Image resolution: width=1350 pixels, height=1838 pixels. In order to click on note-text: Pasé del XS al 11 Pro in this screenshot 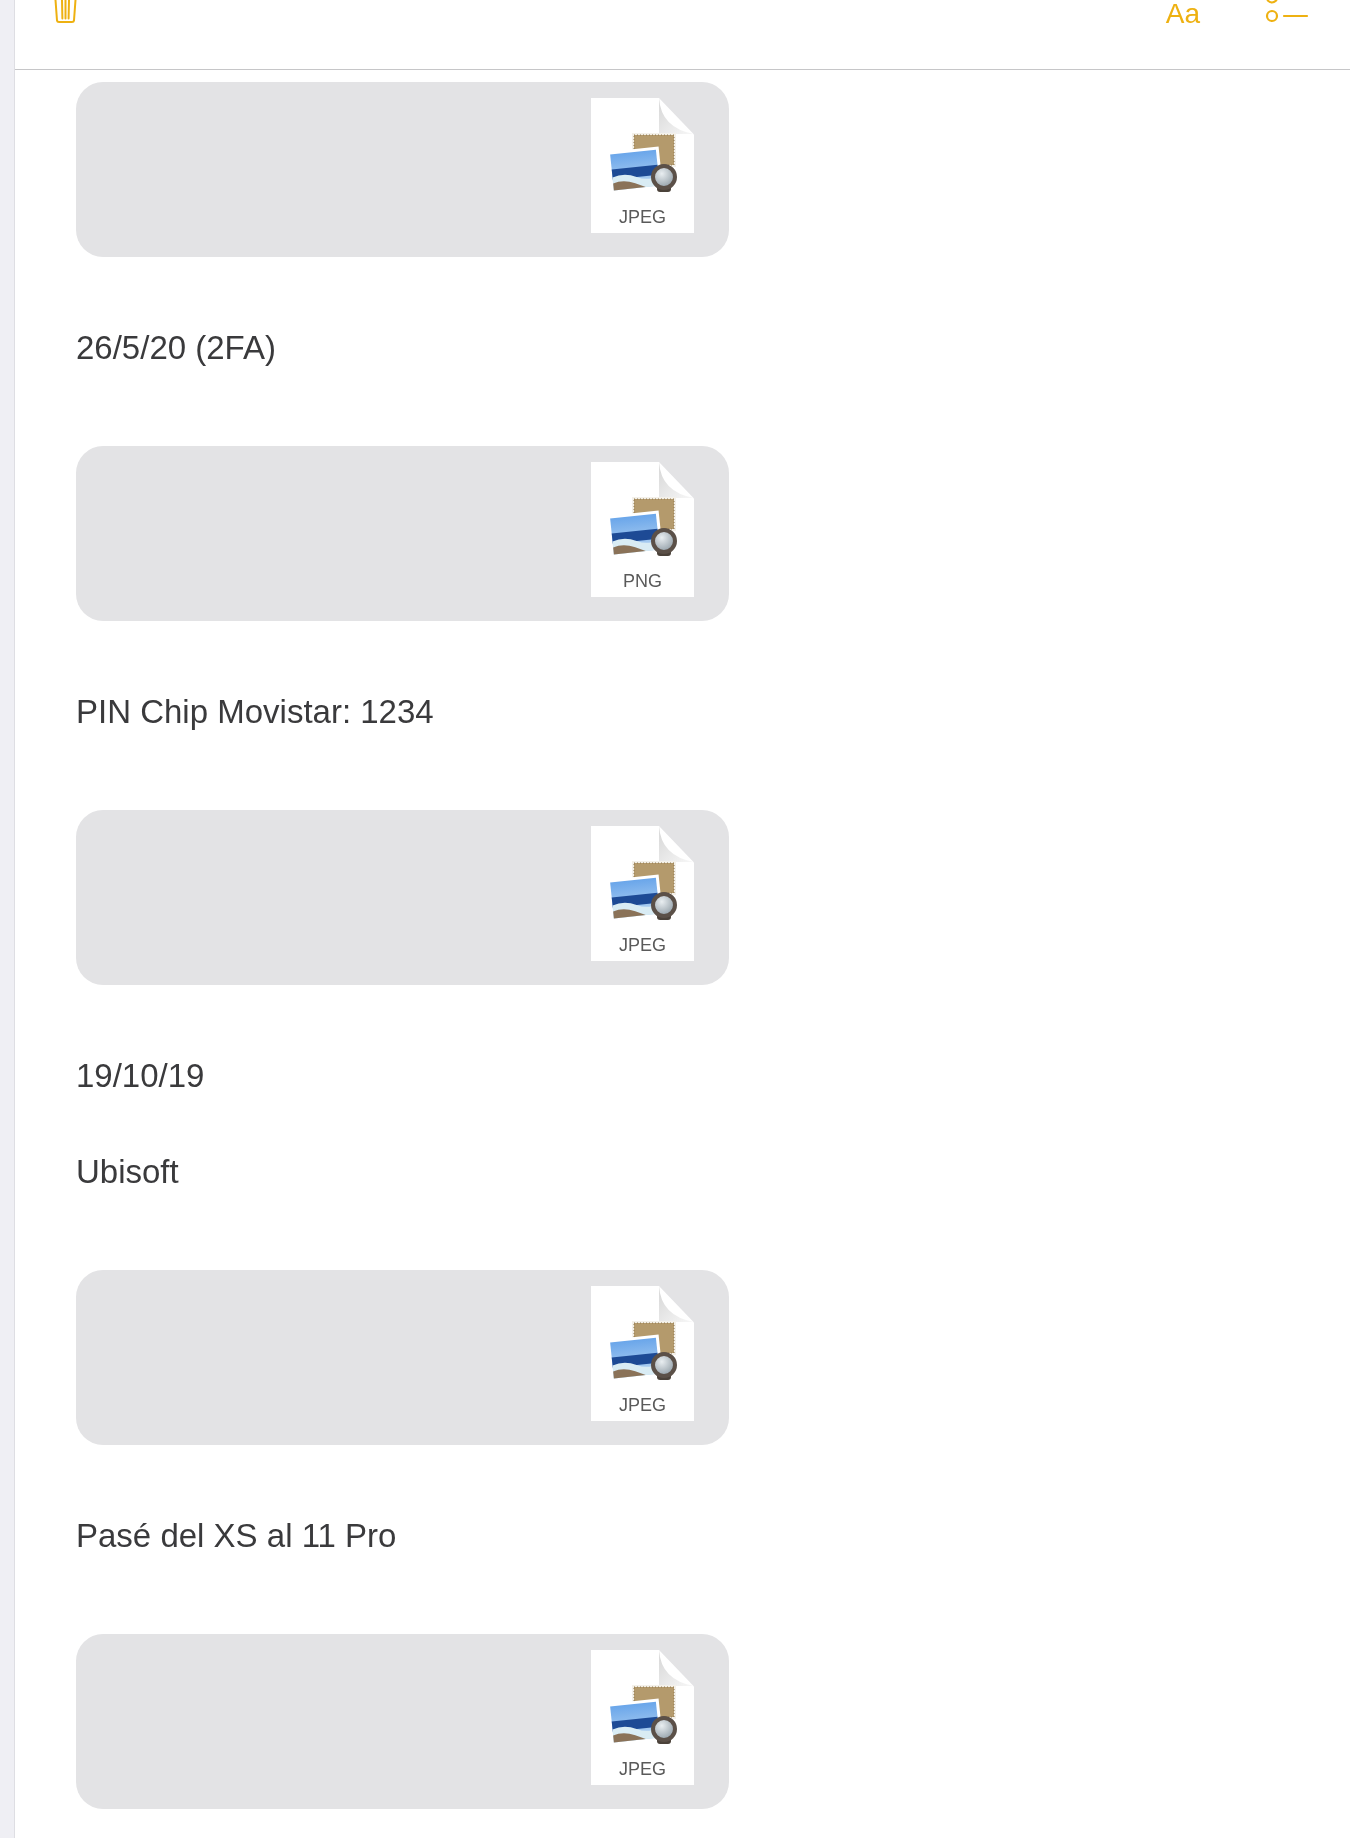, I will do `click(236, 1536)`.